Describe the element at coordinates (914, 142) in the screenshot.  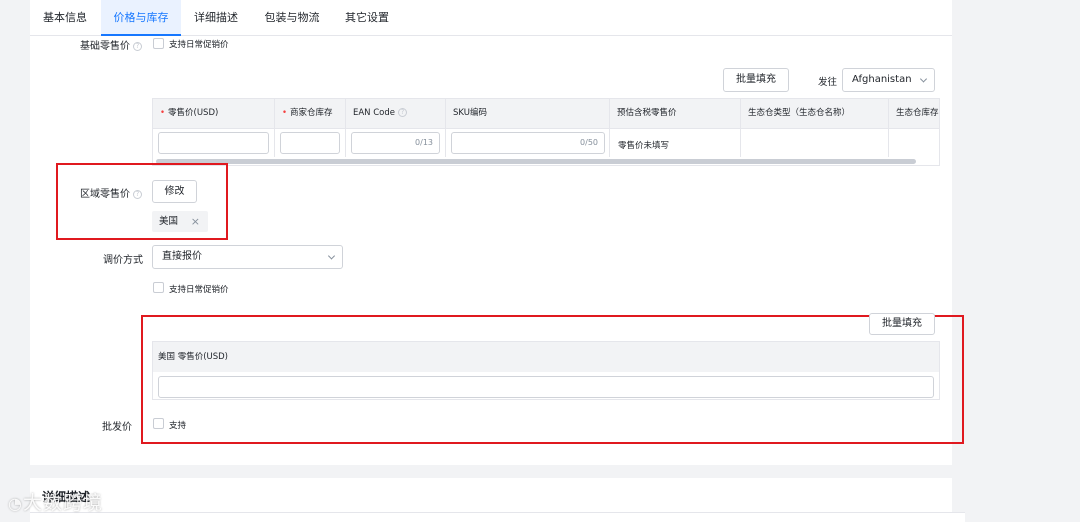
I see `cell-eco-stock` at that location.